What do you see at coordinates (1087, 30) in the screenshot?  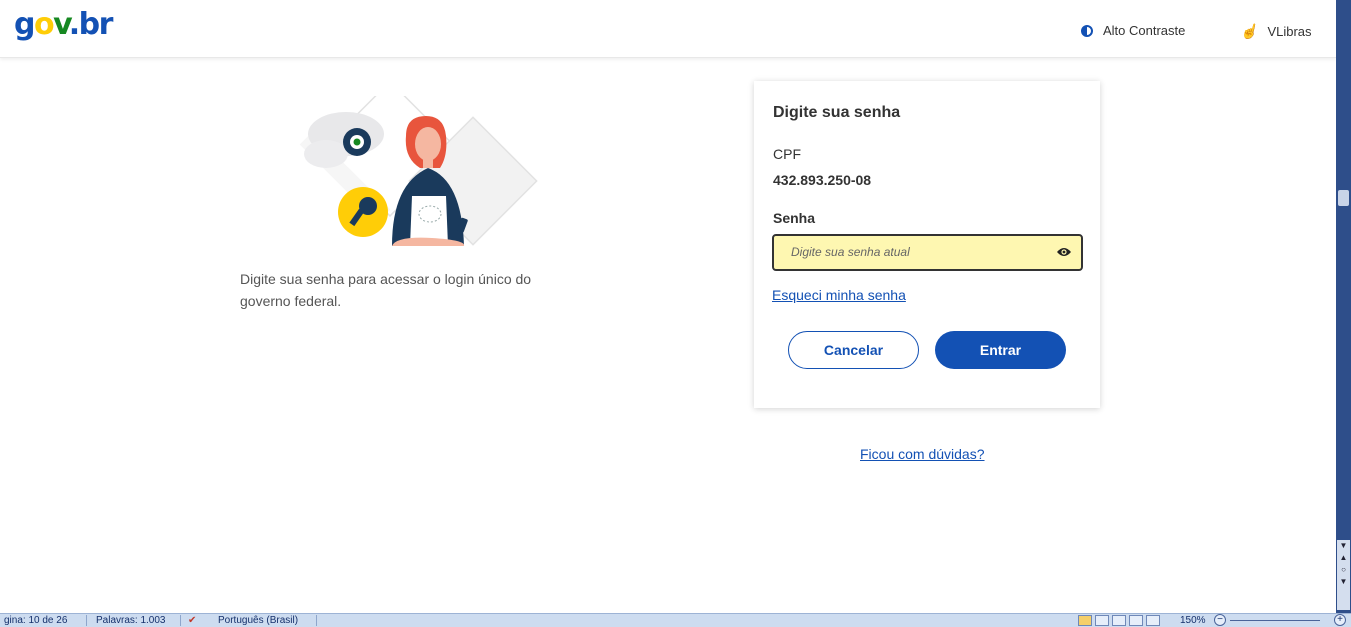 I see `contrast-icon` at bounding box center [1087, 30].